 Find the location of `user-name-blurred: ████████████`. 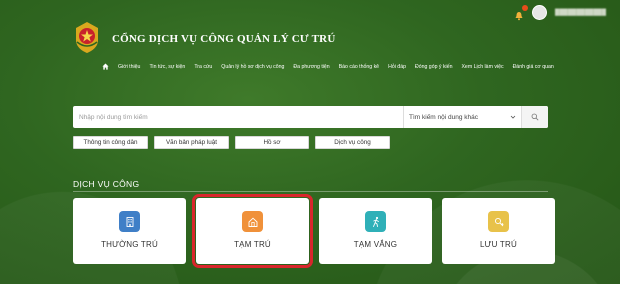

user-name-blurred: ████████████ is located at coordinates (580, 13).